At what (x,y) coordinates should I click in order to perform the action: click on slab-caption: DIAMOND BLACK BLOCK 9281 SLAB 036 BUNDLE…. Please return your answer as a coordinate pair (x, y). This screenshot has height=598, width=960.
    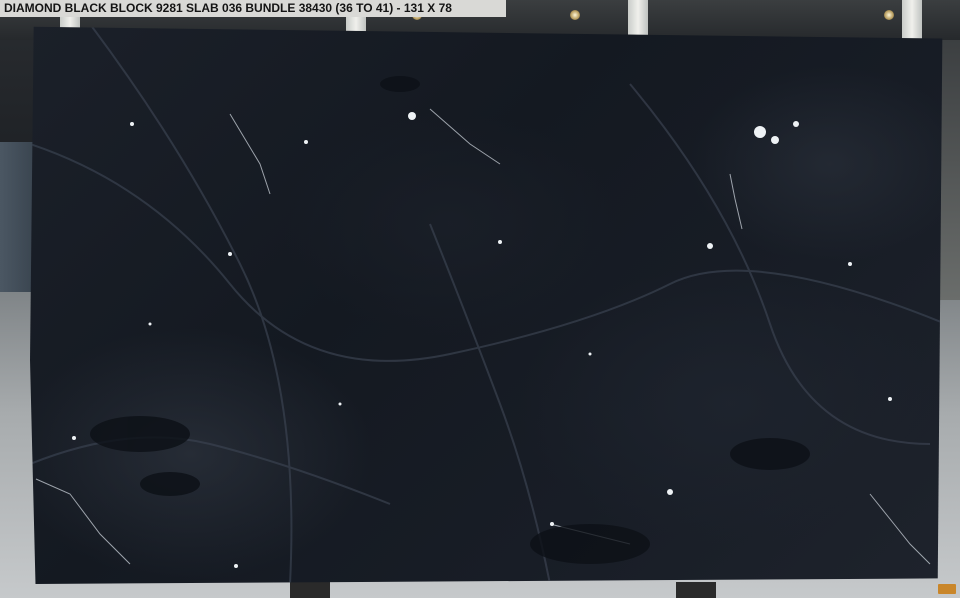
    Looking at the image, I should click on (253, 8).